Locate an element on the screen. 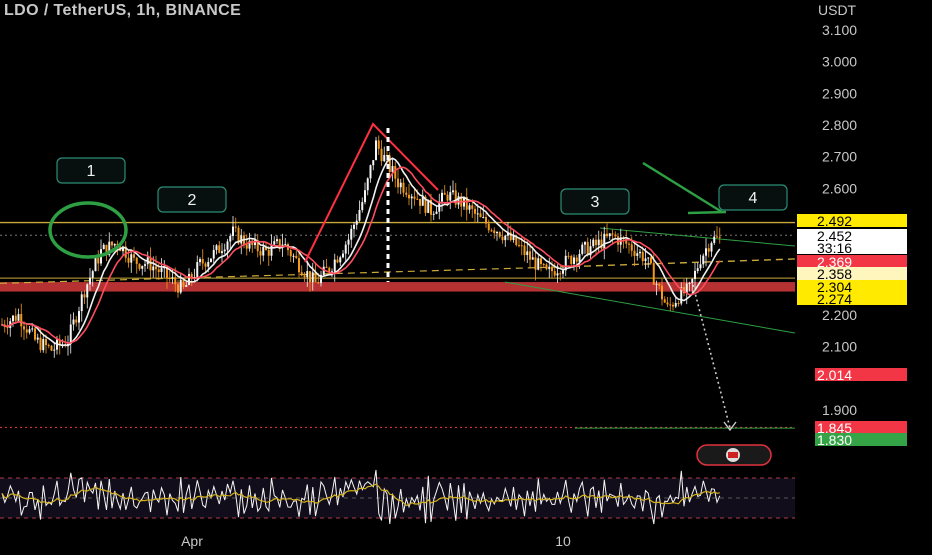 The height and width of the screenshot is (555, 932). dashed-level-left is located at coordinates (280, 275).